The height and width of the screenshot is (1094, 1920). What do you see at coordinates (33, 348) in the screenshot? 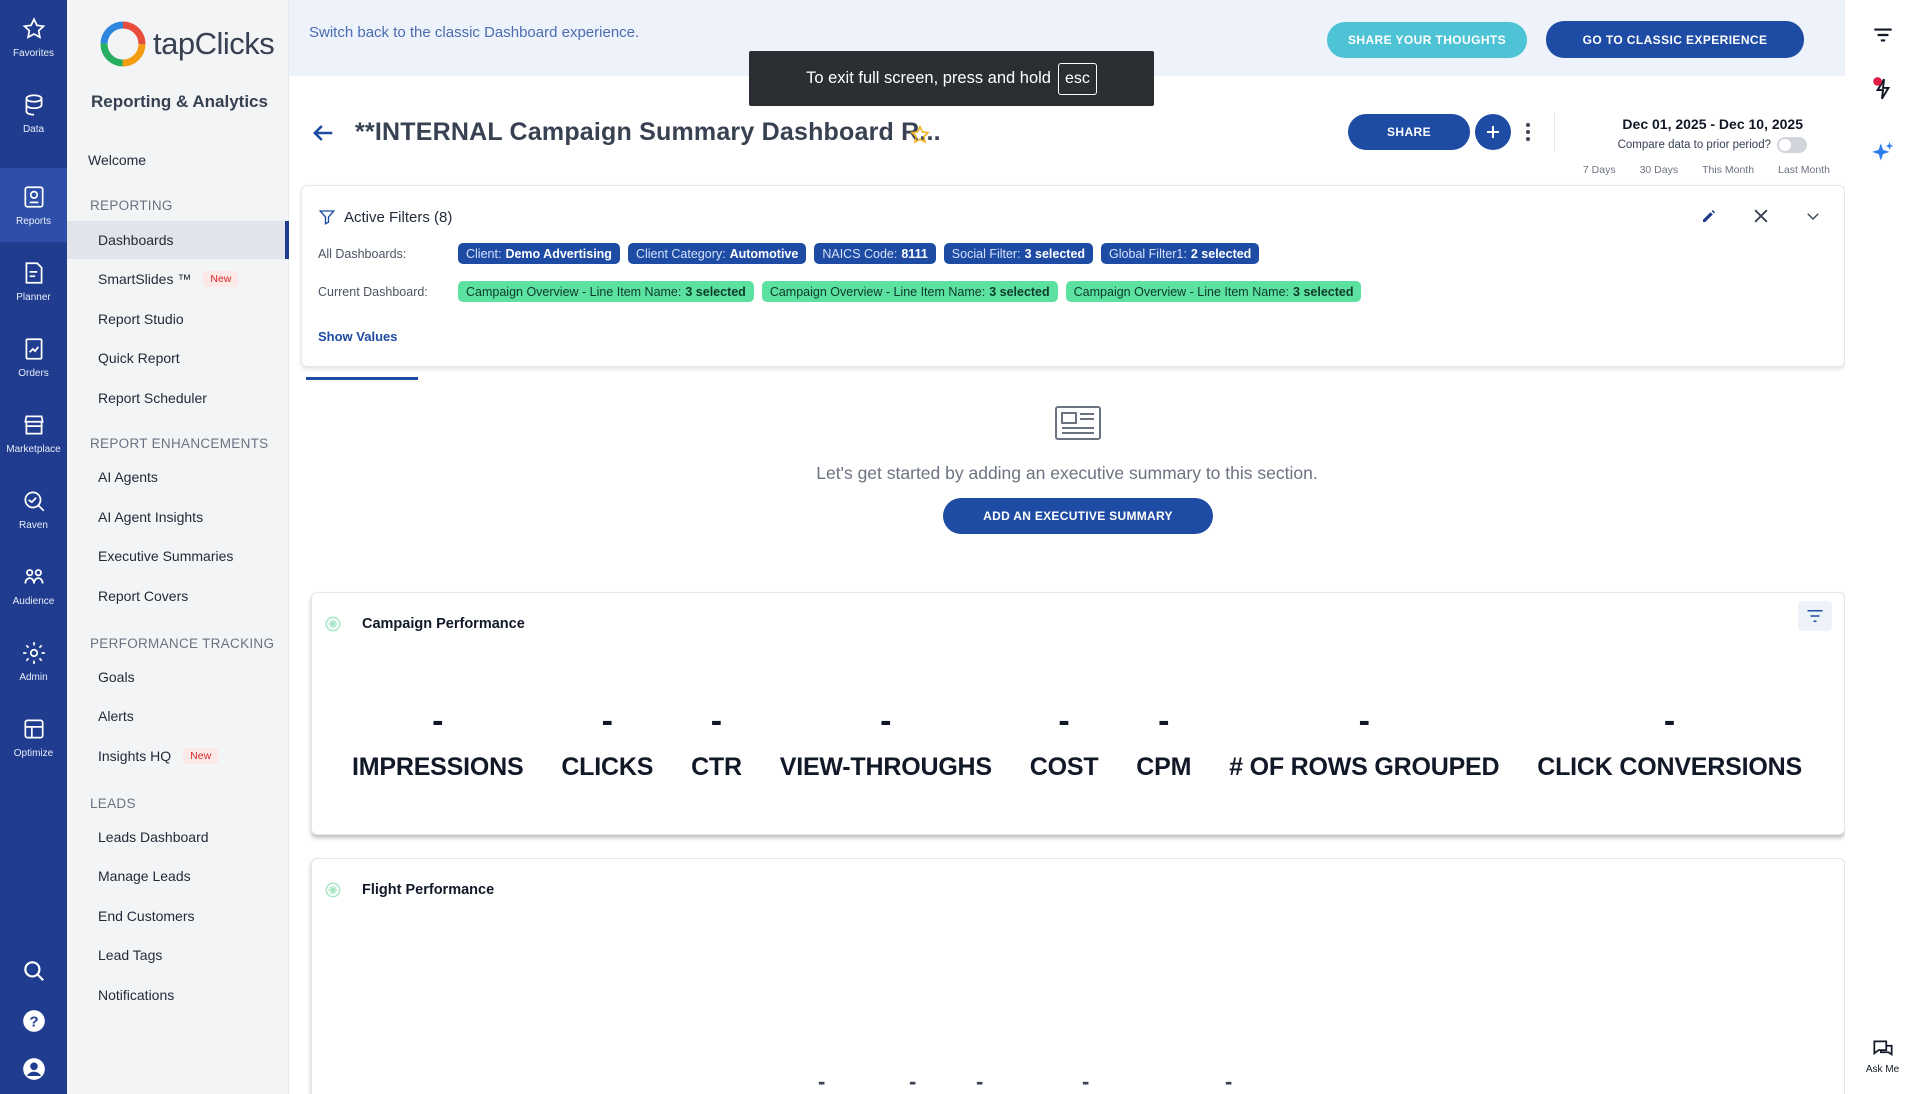
I see `orders-icon` at bounding box center [33, 348].